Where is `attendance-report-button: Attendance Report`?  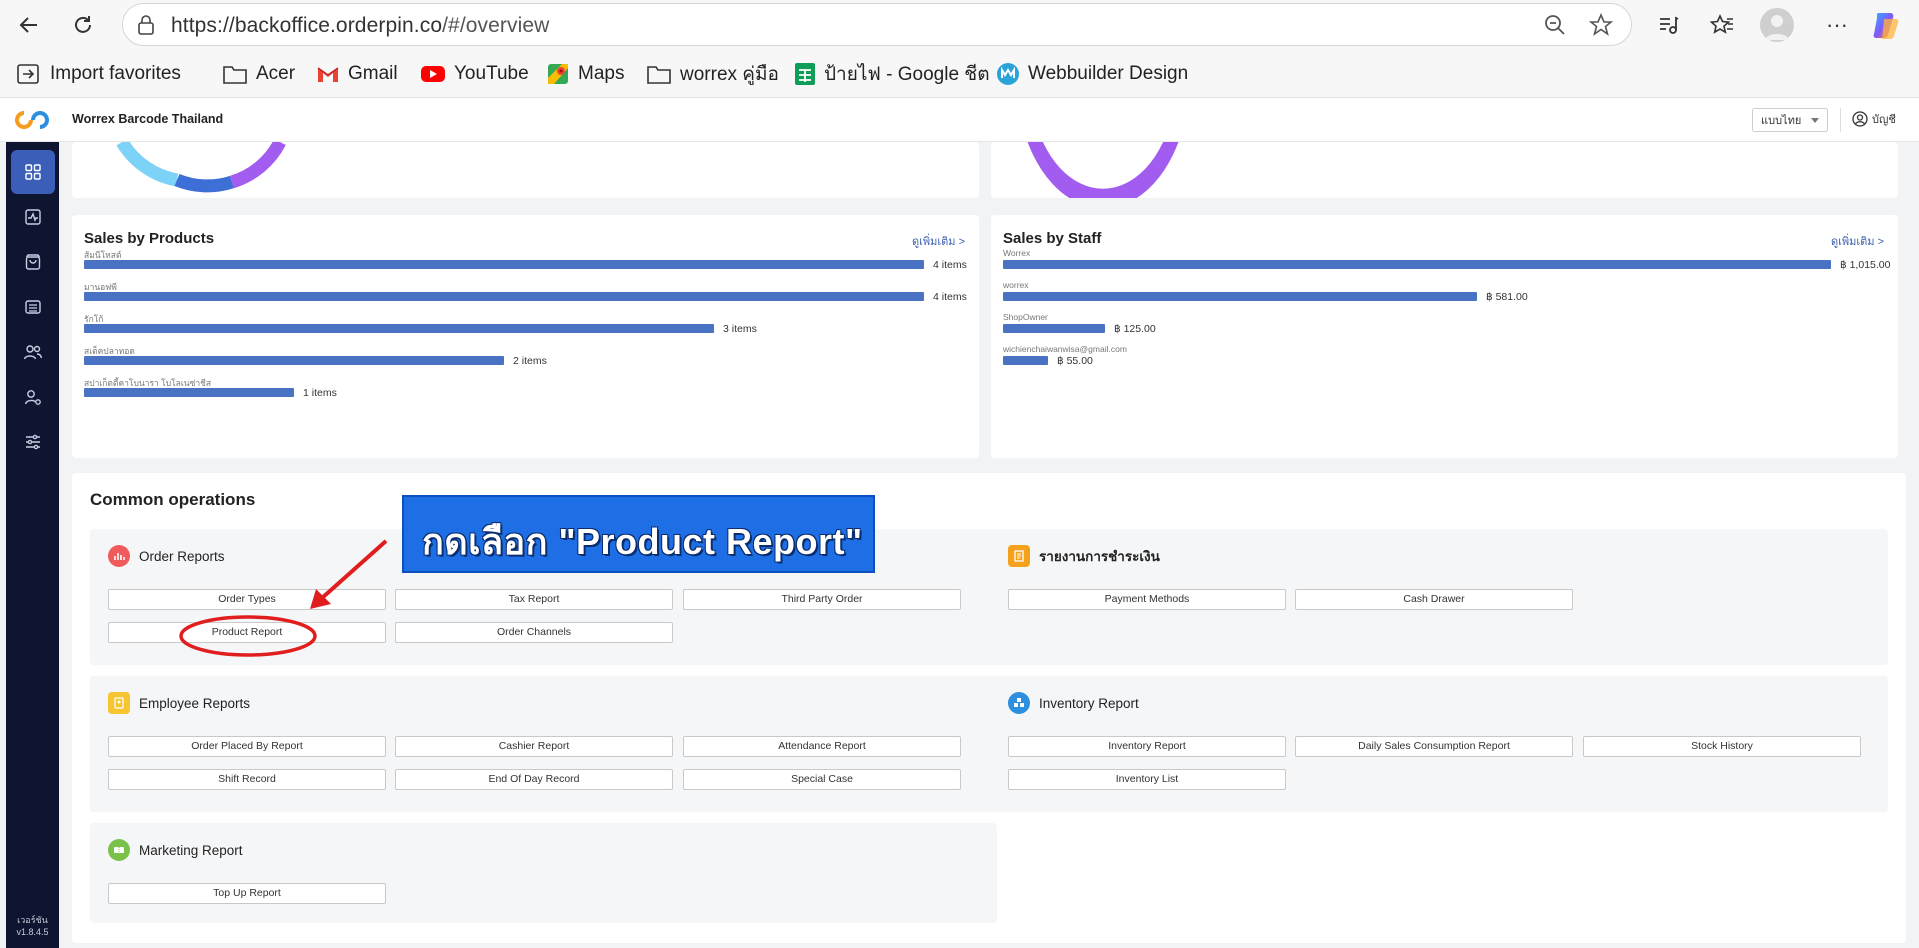
attendance-report-button: Attendance Report is located at coordinates (822, 746).